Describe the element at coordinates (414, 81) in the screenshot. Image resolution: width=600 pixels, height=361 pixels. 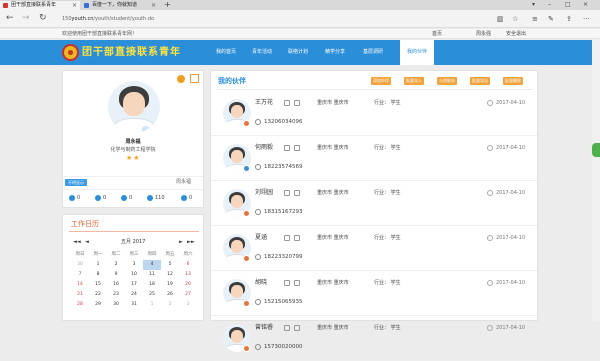
I see `import-button: 批量导入` at that location.